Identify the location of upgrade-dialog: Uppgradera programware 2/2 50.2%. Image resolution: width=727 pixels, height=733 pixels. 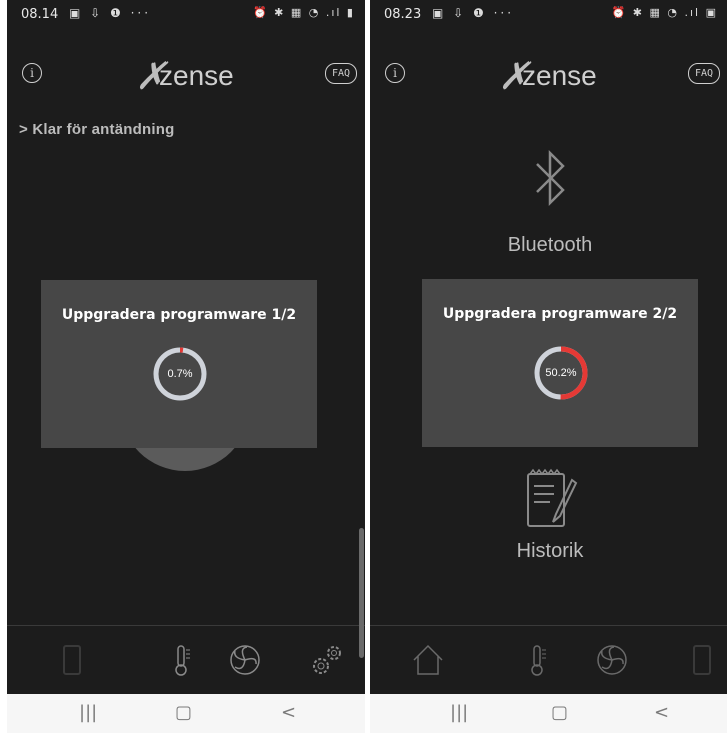
(560, 363).